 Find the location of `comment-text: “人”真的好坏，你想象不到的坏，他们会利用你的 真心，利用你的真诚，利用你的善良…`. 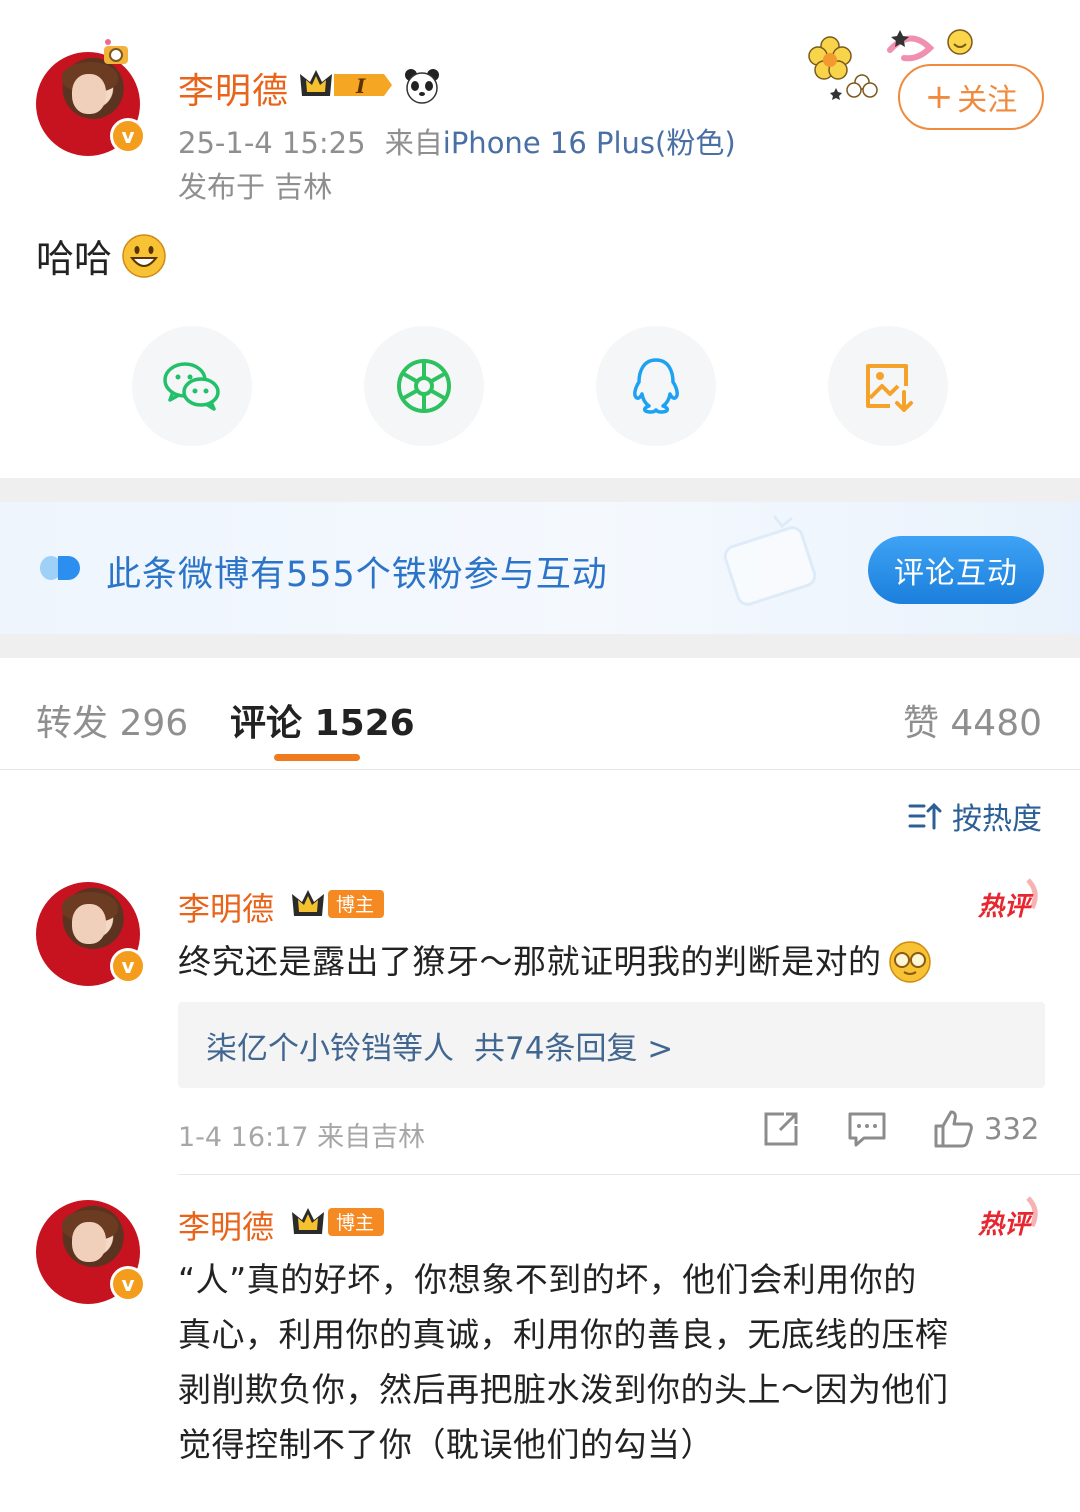

comment-text: “人”真的好坏，你想象不到的坏，他们会利用你的 真心，利用你的真诚，利用你的善良… is located at coordinates (563, 1362).